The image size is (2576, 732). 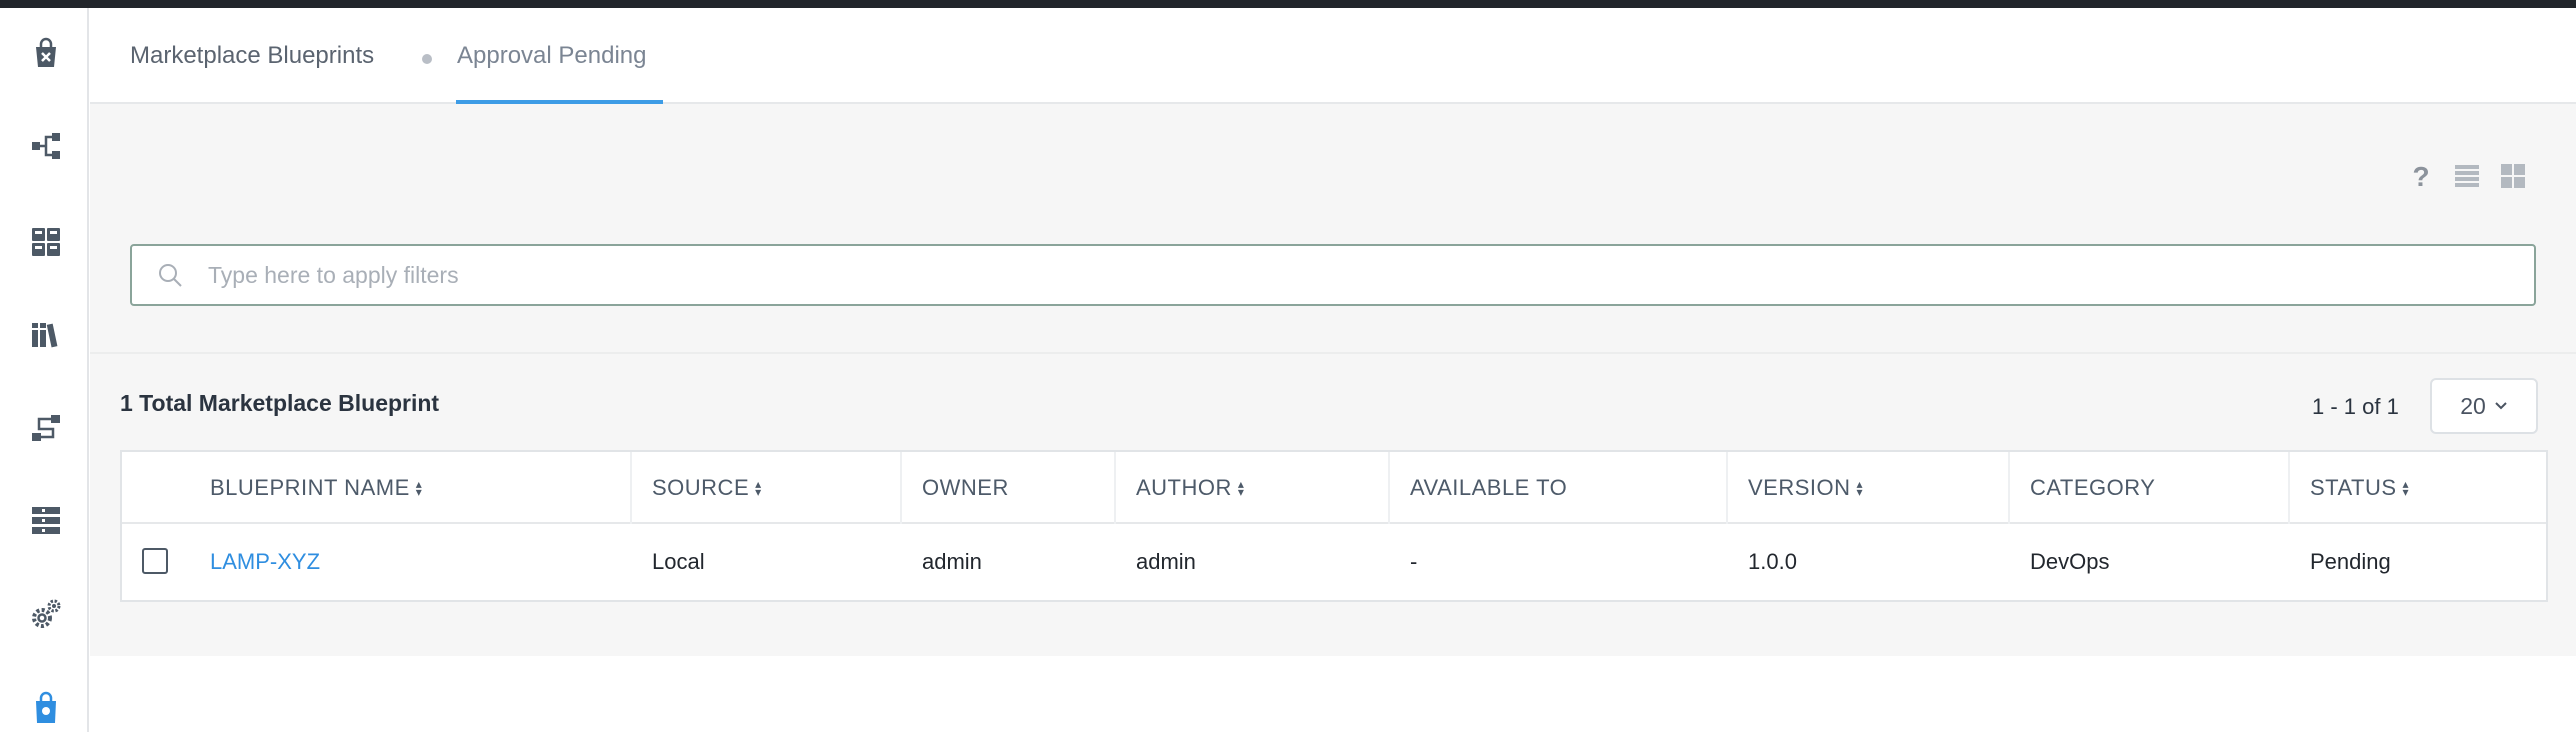 I want to click on header-source: SOURCE ▴ ▾, so click(x=765, y=488).